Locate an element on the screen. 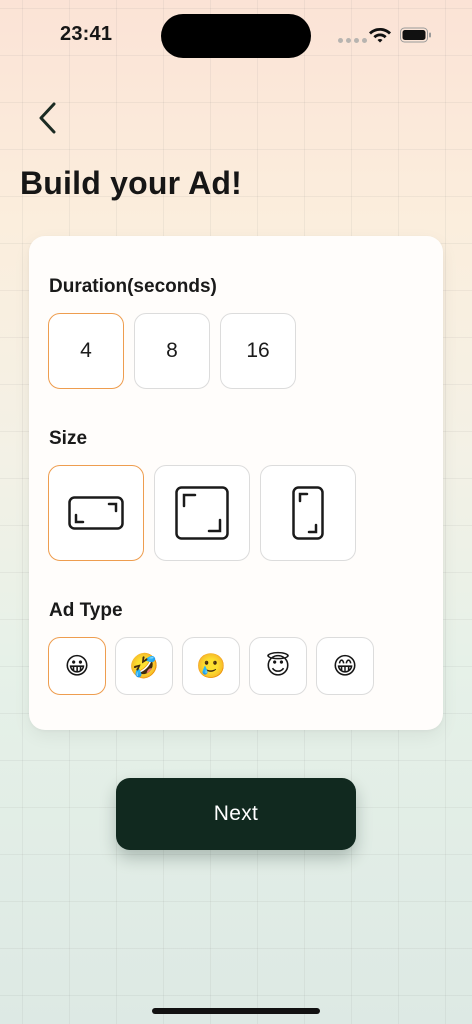 This screenshot has width=472, height=1024. wifi-icon is located at coordinates (380, 35).